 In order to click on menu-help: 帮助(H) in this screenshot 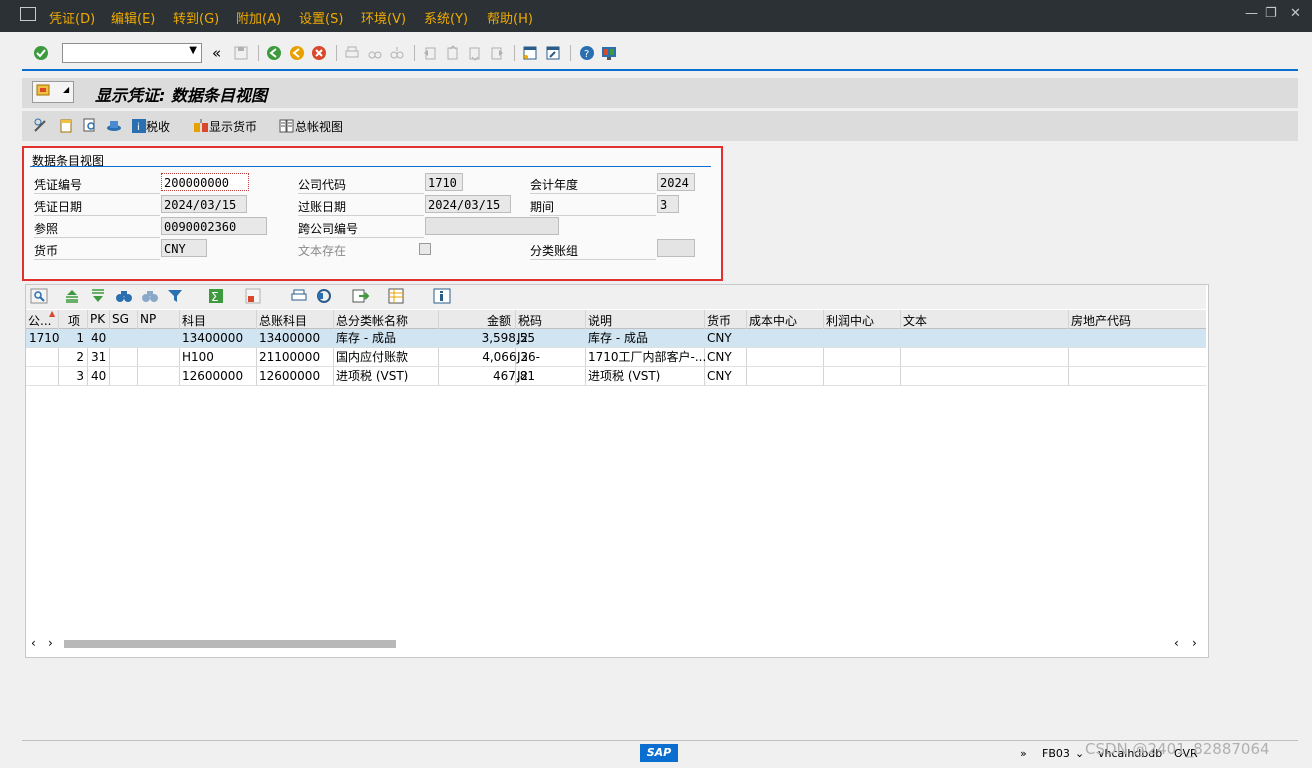, I will do `click(510, 17)`.